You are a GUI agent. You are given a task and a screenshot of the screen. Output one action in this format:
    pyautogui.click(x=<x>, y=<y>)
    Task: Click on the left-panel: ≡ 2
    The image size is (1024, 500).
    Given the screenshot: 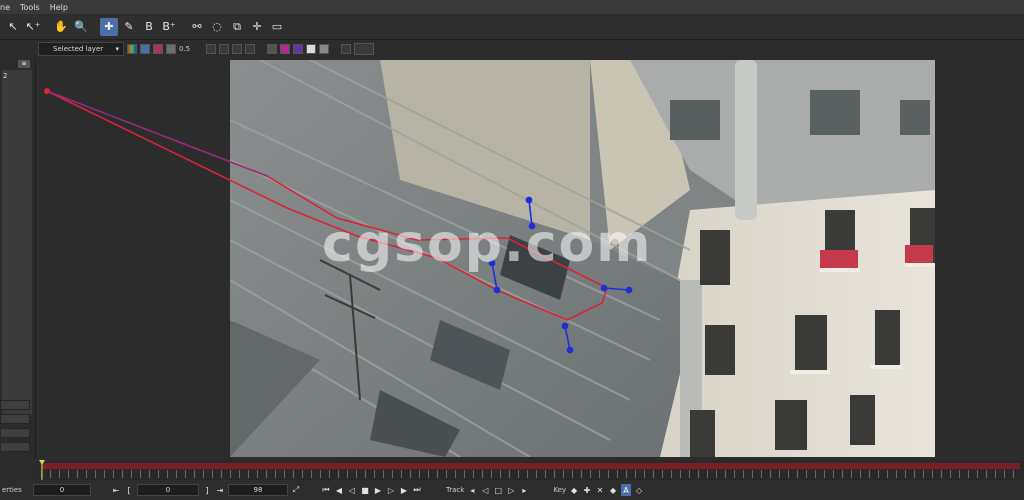 What is the action you would take?
    pyautogui.click(x=18, y=258)
    